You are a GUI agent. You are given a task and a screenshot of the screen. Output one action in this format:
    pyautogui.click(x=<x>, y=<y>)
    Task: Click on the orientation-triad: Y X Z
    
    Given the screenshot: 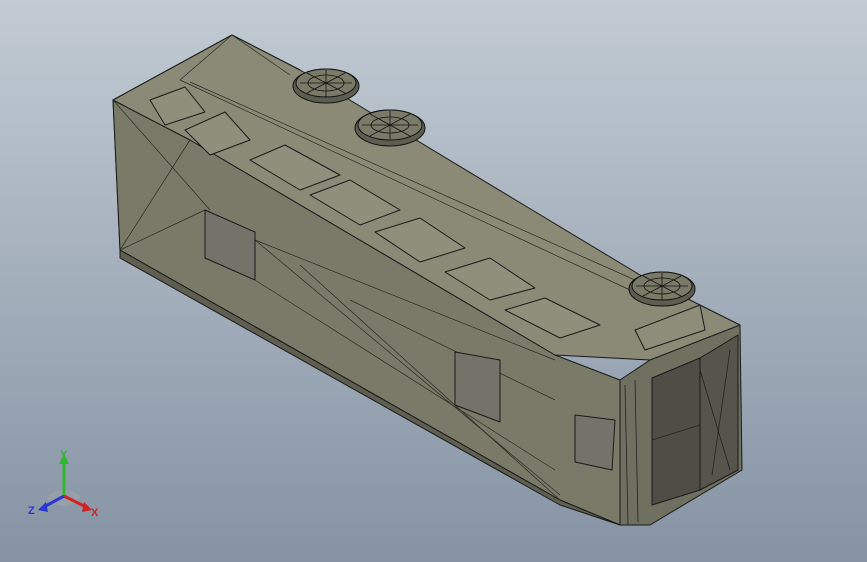 What is the action you would take?
    pyautogui.click(x=64, y=486)
    